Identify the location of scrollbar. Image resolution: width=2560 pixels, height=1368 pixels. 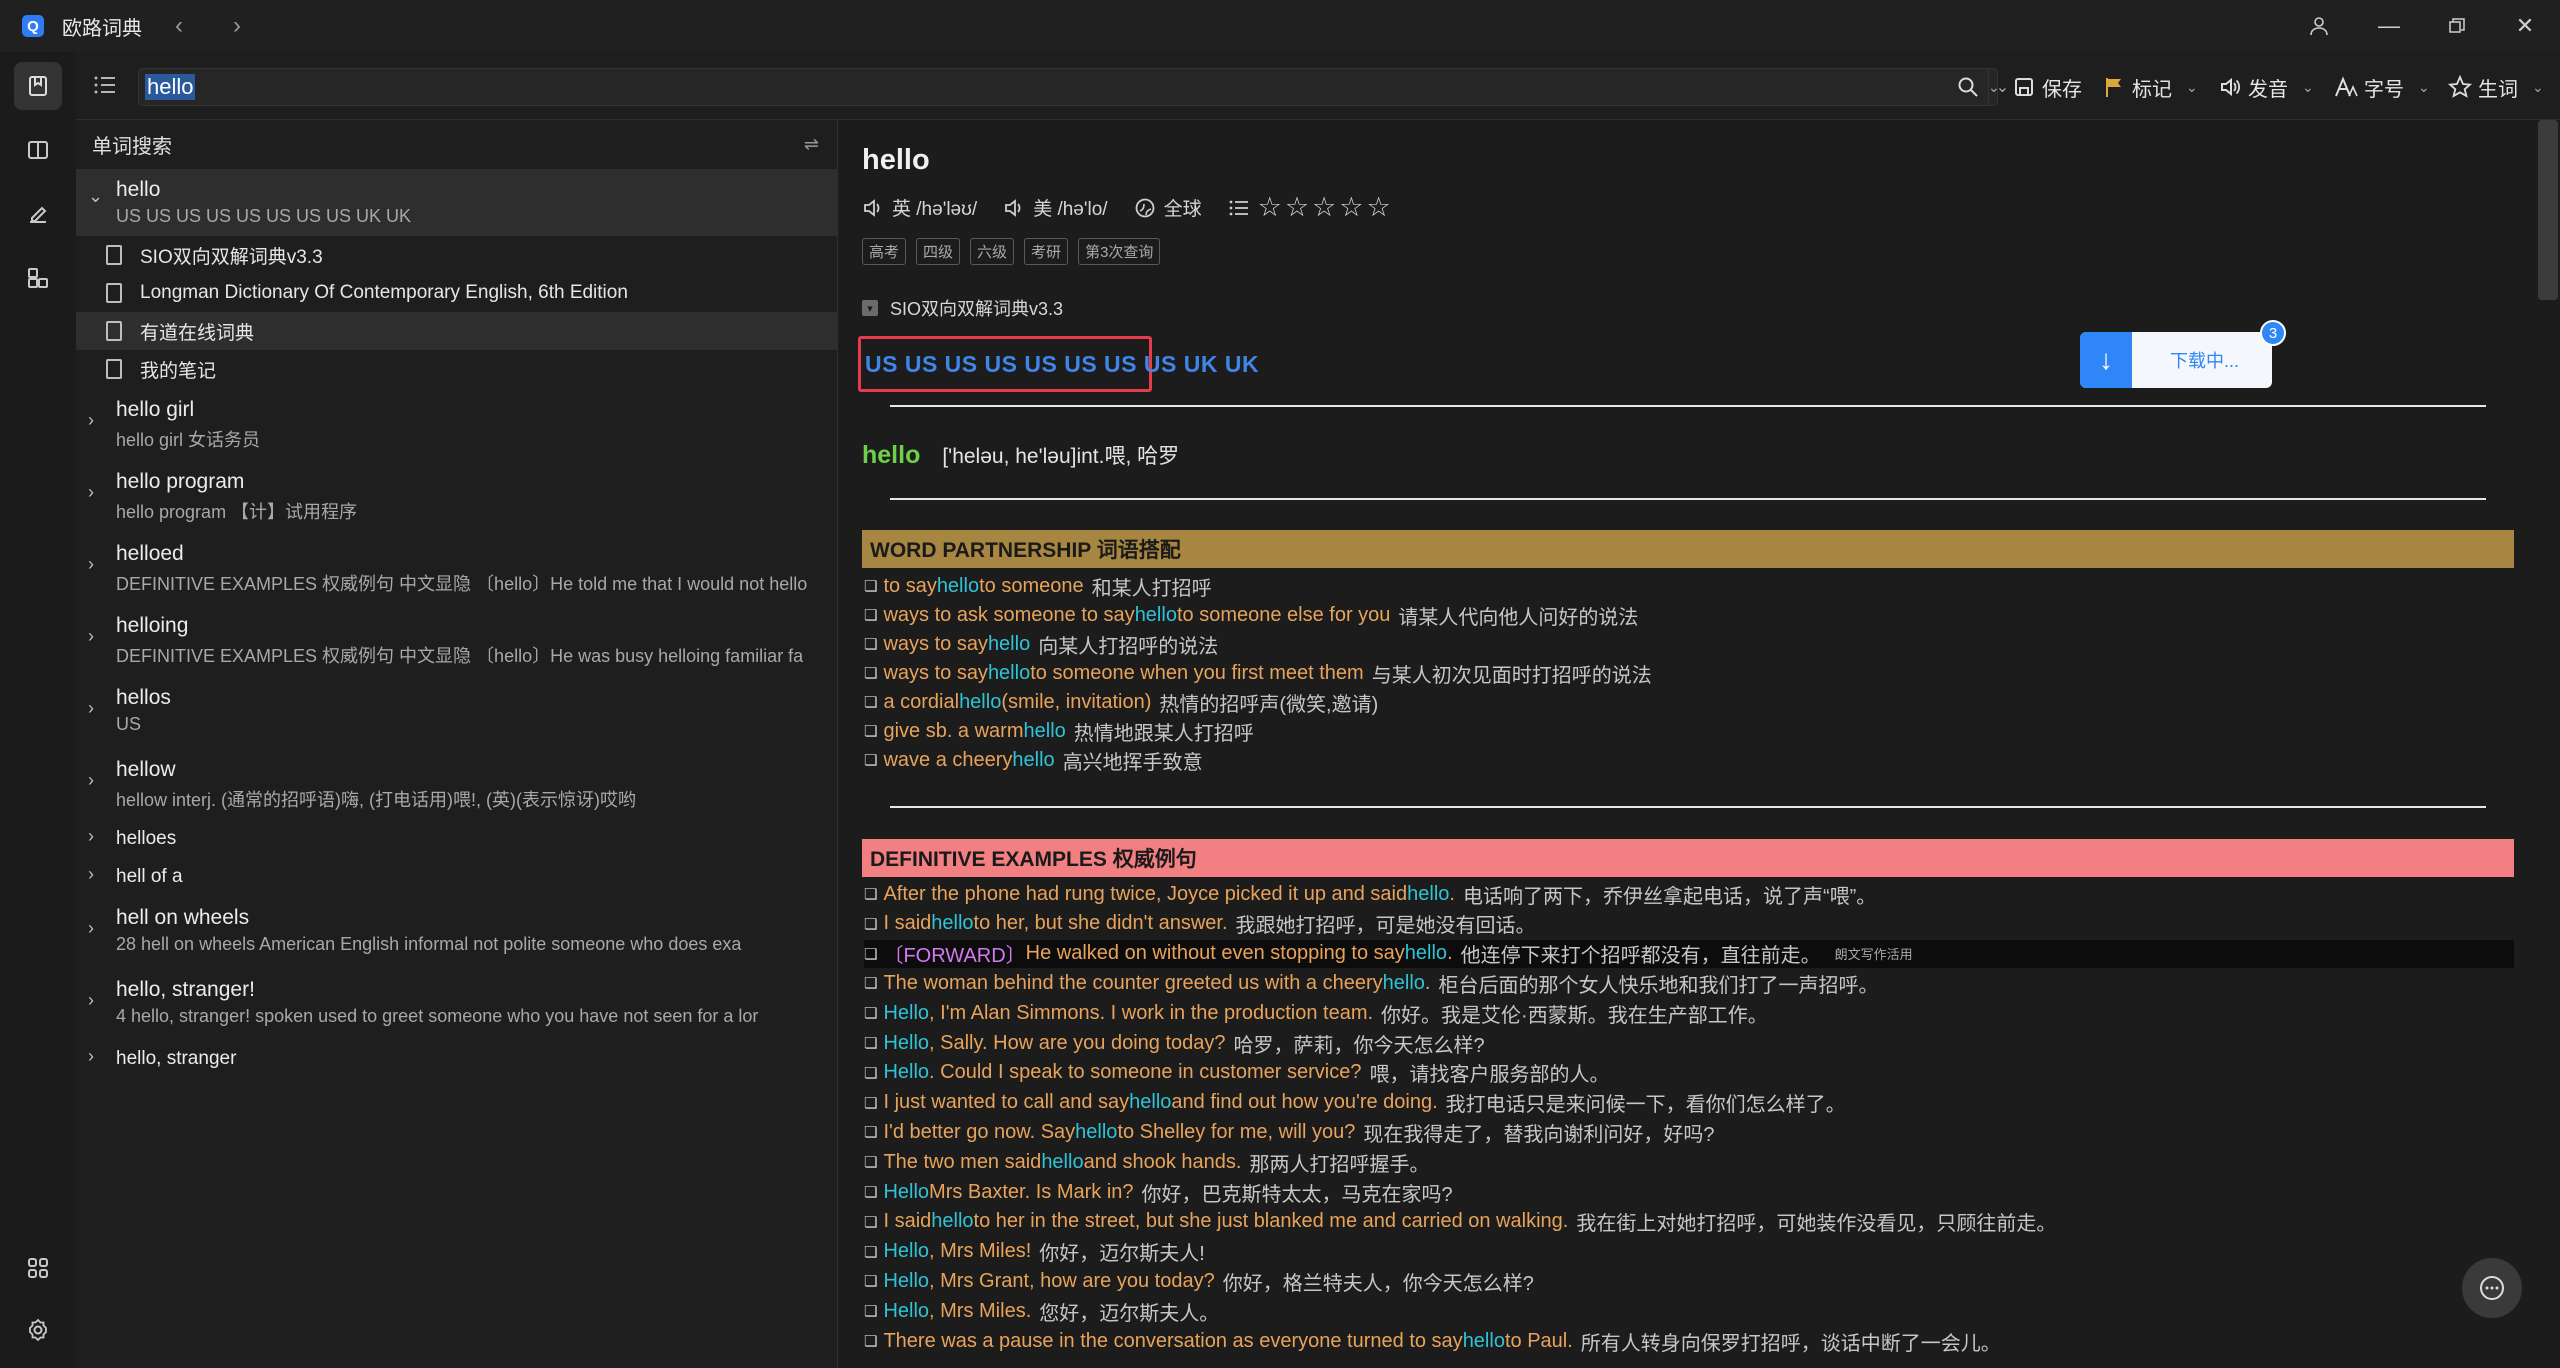
(2548, 210).